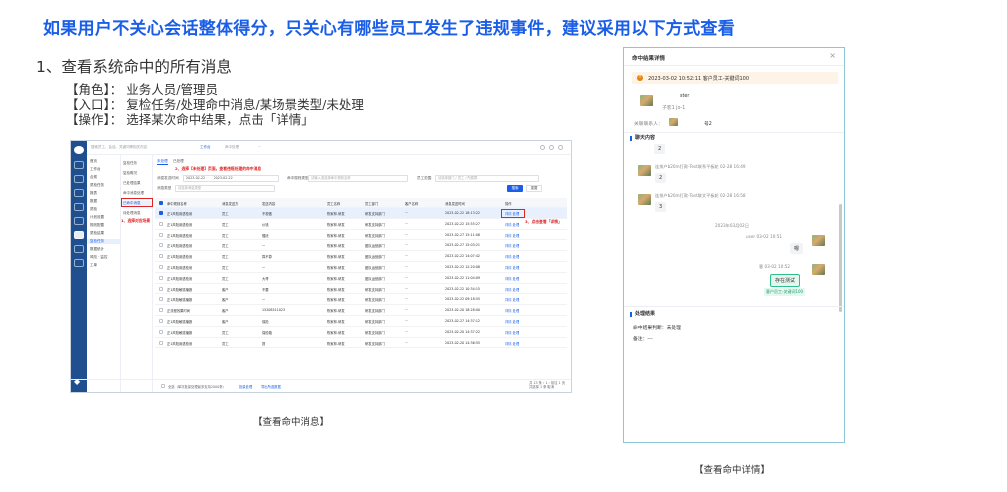 This screenshot has height=492, width=1007. What do you see at coordinates (94, 104) in the screenshot?
I see `entry-label: 【入口】：` at bounding box center [94, 104].